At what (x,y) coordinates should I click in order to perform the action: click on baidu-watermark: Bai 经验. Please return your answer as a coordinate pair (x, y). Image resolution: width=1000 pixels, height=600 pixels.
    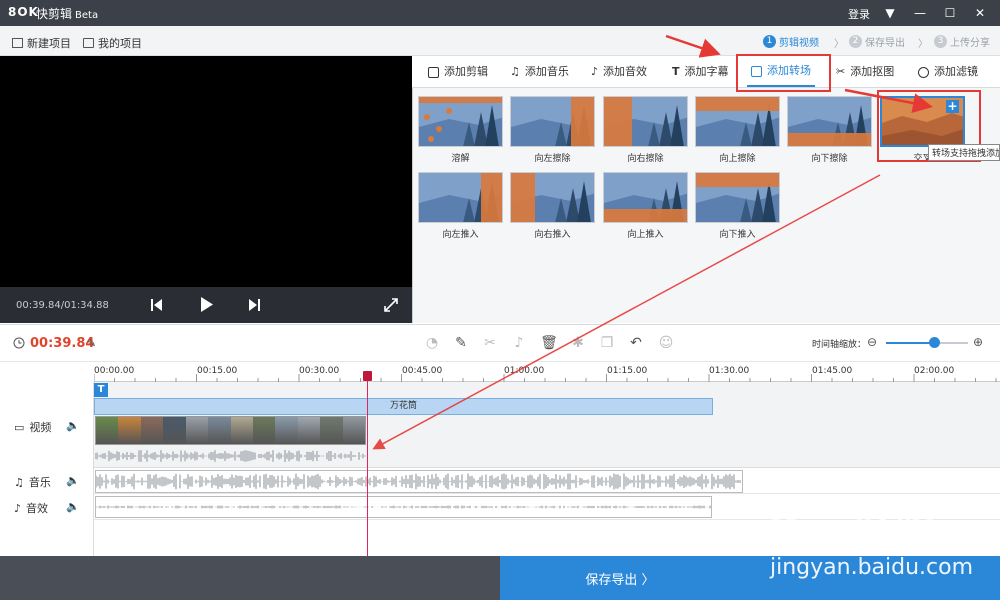
    Looking at the image, I should click on (852, 529).